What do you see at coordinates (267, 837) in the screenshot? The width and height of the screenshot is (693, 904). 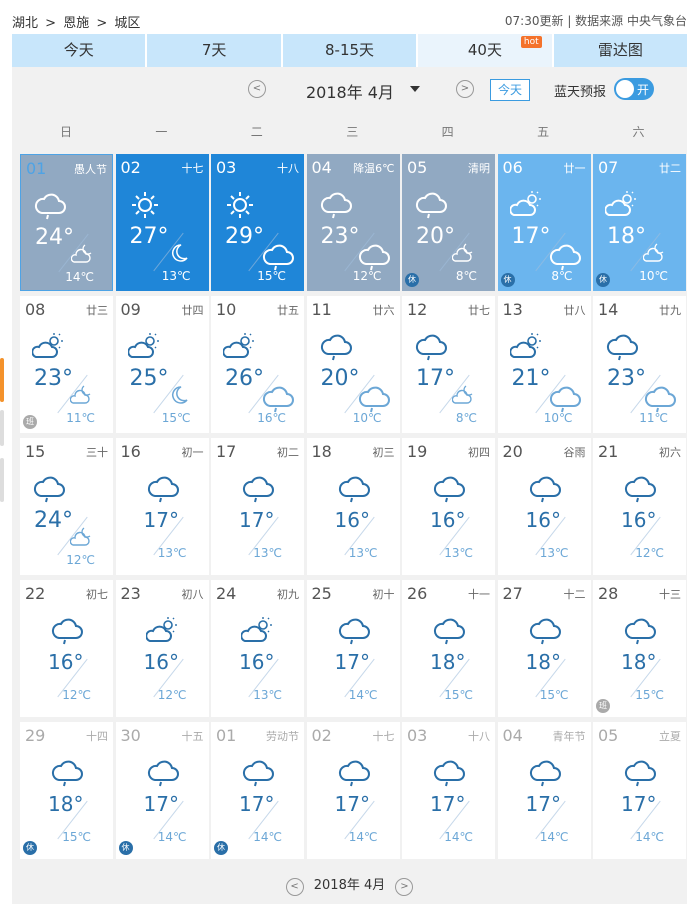 I see `low-temp: 14℃` at bounding box center [267, 837].